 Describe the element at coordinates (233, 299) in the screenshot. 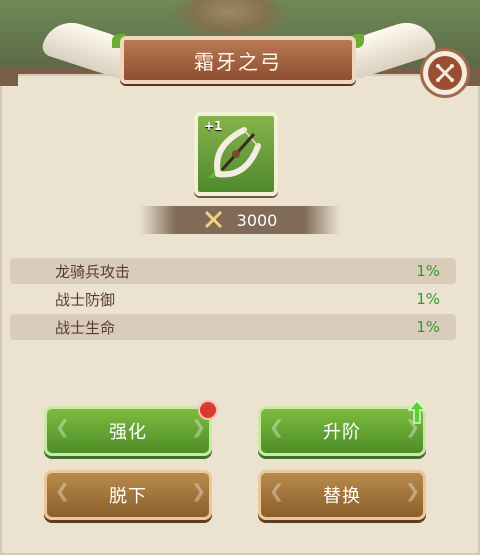

I see `stat-row: 战士防御 1%` at that location.